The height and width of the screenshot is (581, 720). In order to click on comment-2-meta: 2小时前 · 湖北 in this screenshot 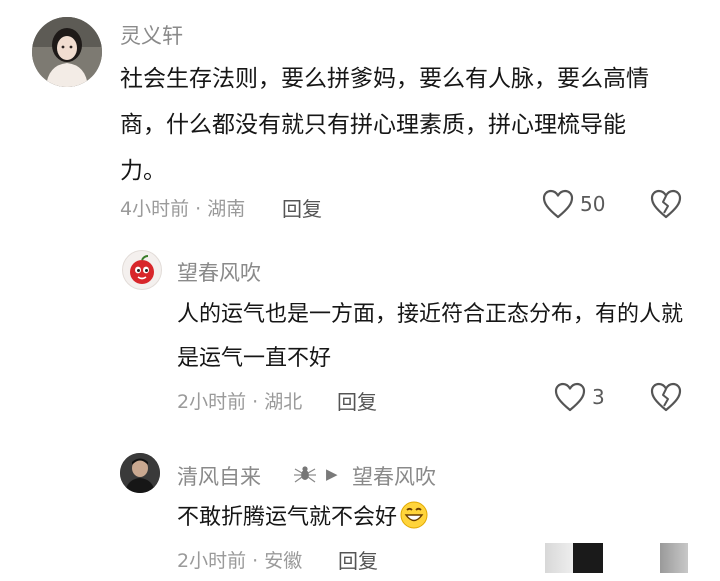, I will do `click(240, 402)`.